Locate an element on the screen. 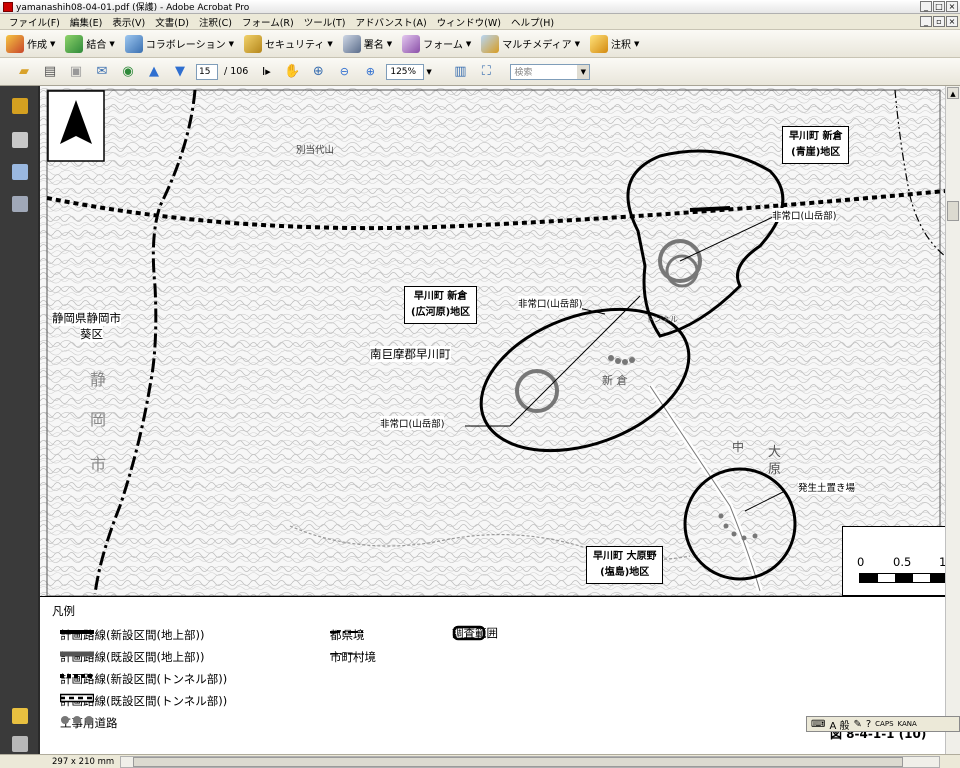 This screenshot has width=960, height=768. page-total: / 106 is located at coordinates (236, 71).